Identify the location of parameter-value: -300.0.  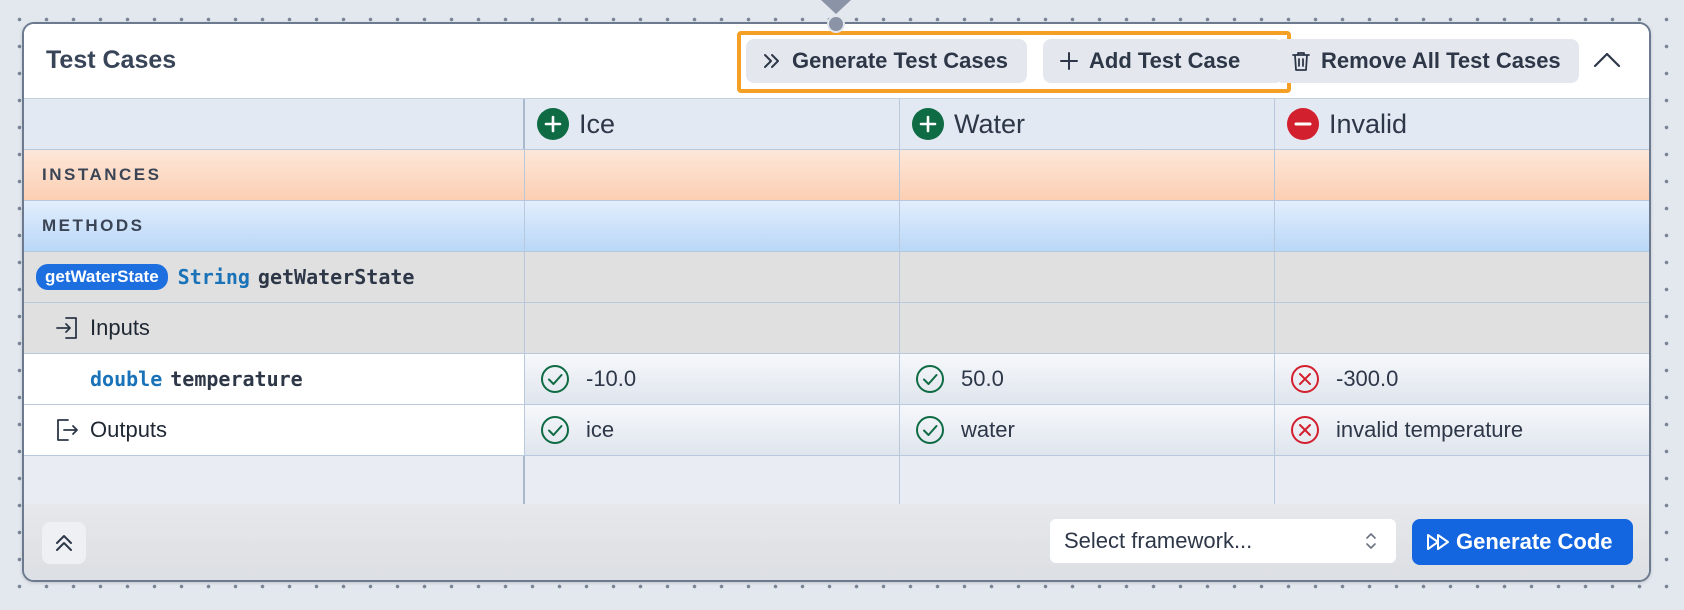
(1367, 378).